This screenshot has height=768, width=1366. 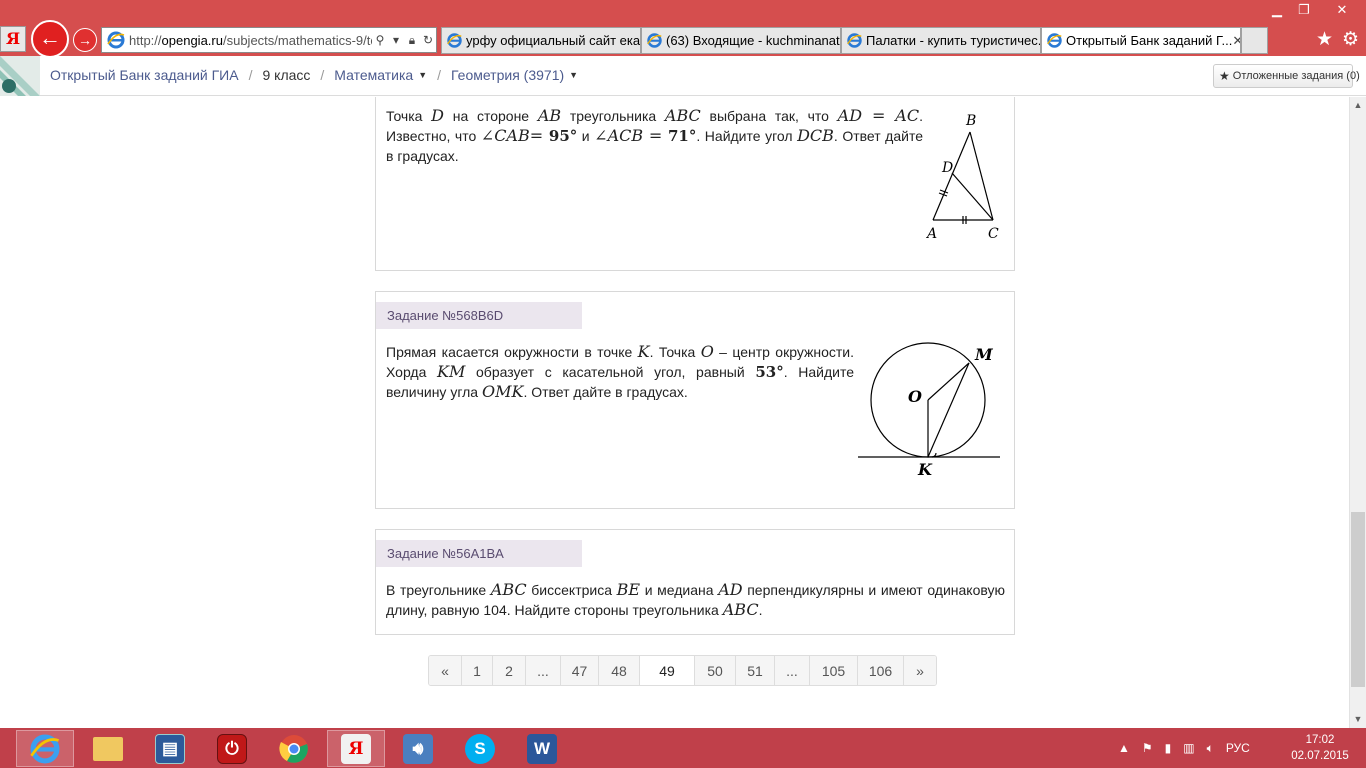 I want to click on speaker-icon: 🔊︎, so click(x=418, y=748).